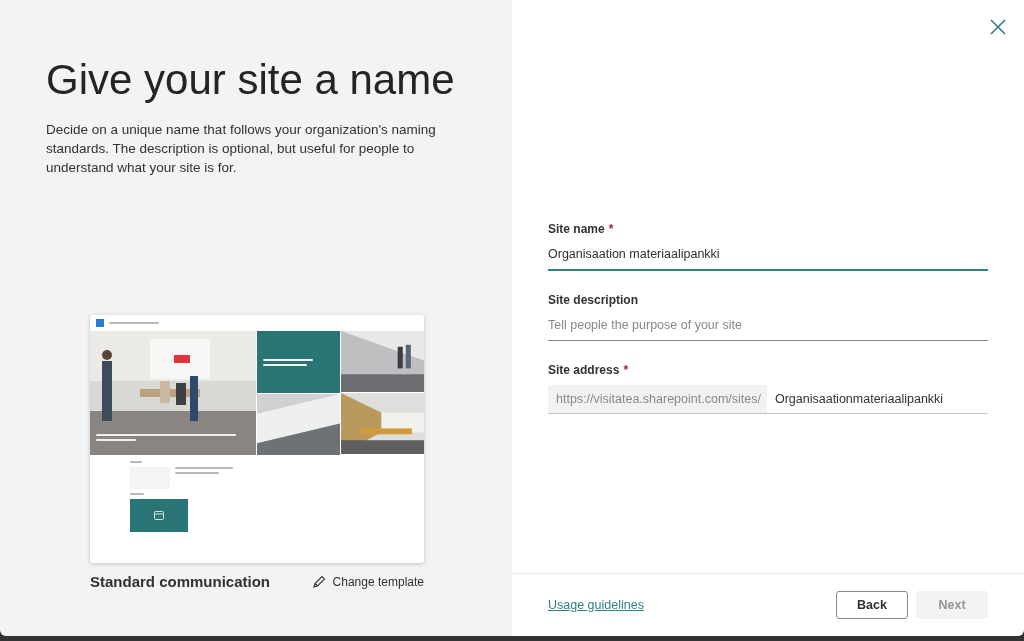 The image size is (1024, 641). What do you see at coordinates (768, 328) in the screenshot?
I see `input-field: Tell people the purpose of your site` at bounding box center [768, 328].